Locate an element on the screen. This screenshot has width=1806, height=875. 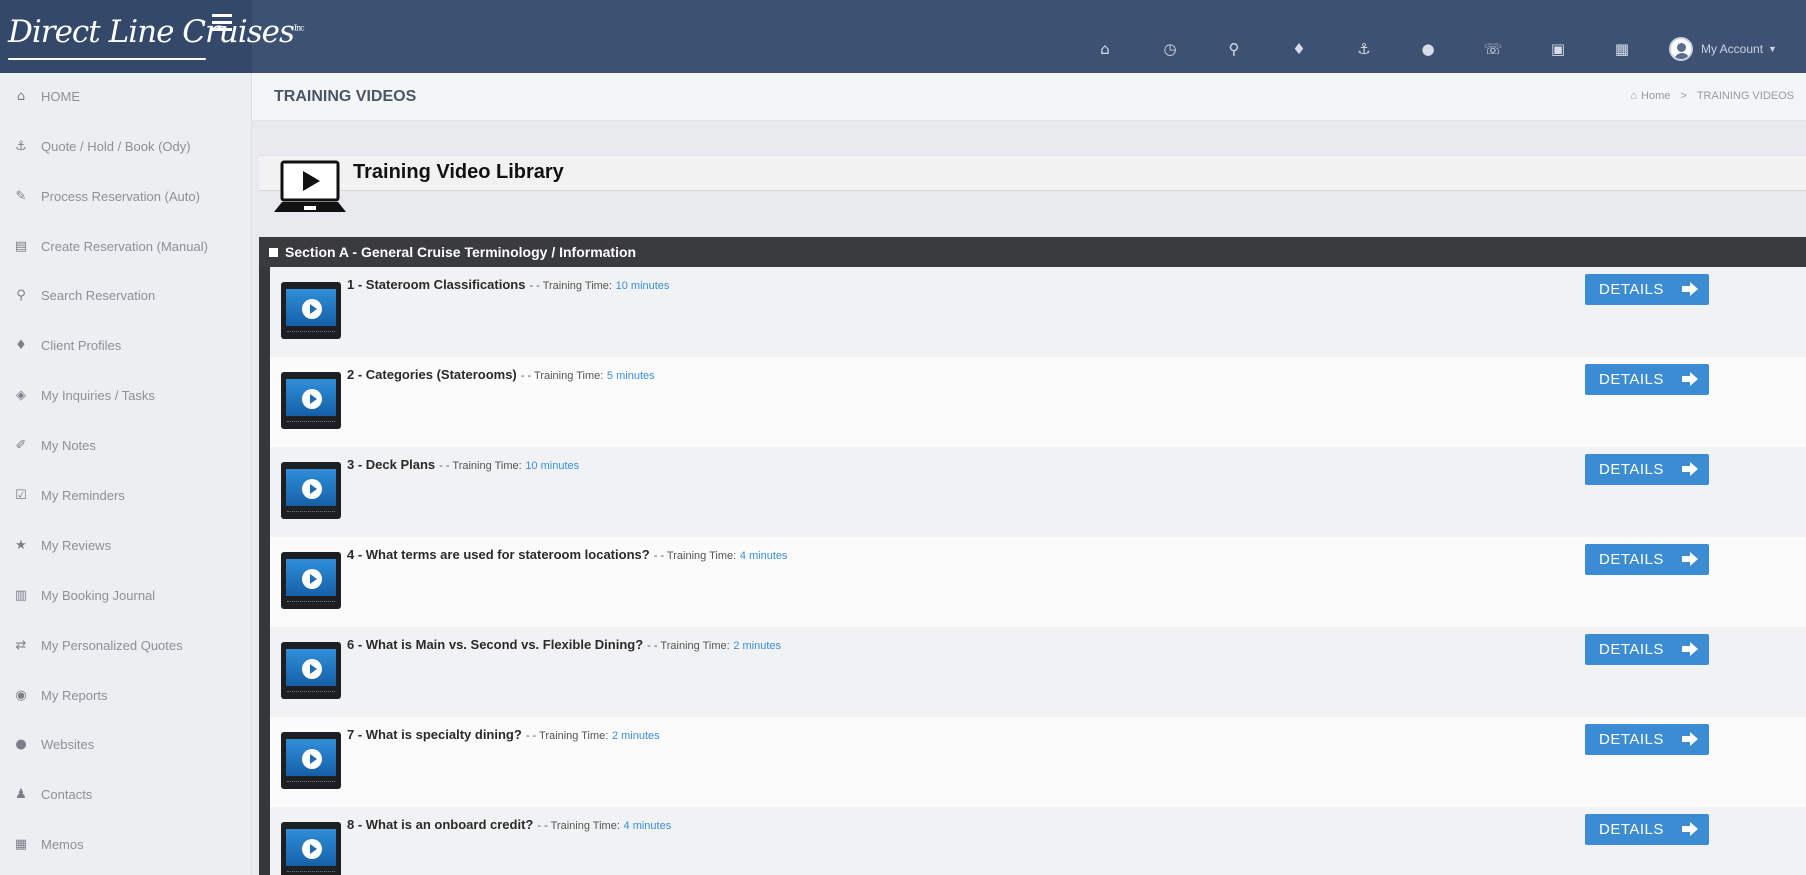
sidebar-item-label: Contacts is located at coordinates (67, 794).